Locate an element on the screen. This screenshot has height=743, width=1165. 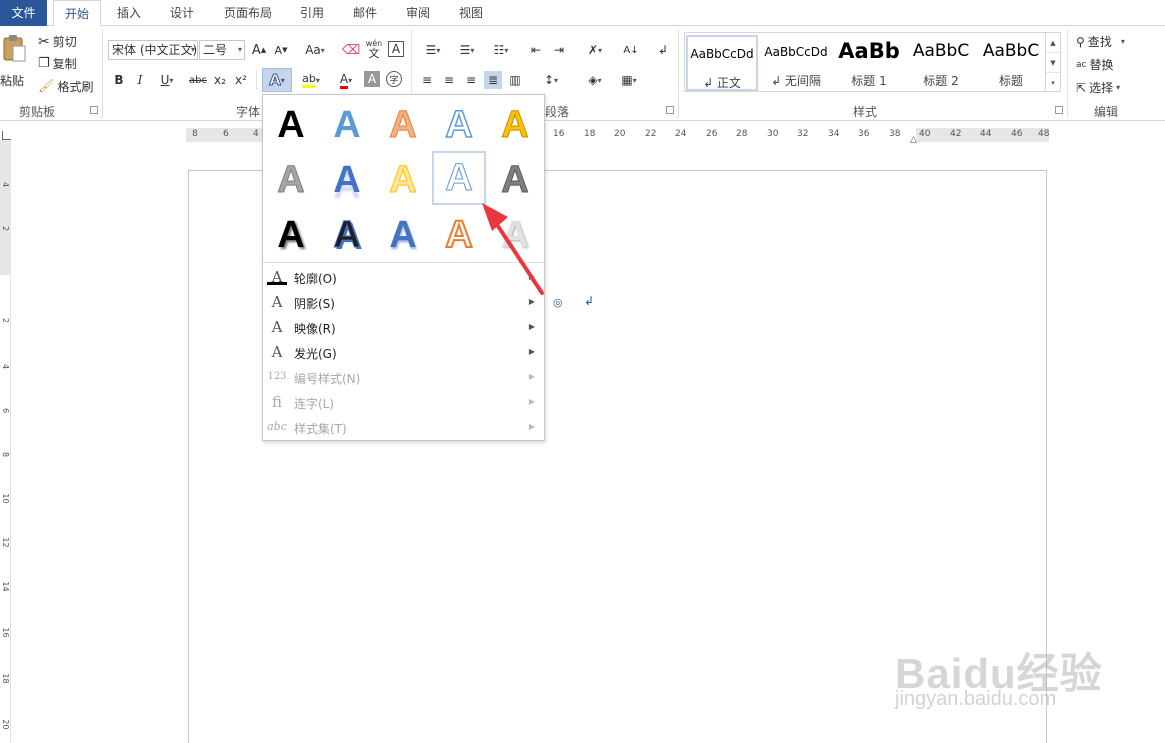
styles-launcher-icon is located at coordinates (1059, 110).